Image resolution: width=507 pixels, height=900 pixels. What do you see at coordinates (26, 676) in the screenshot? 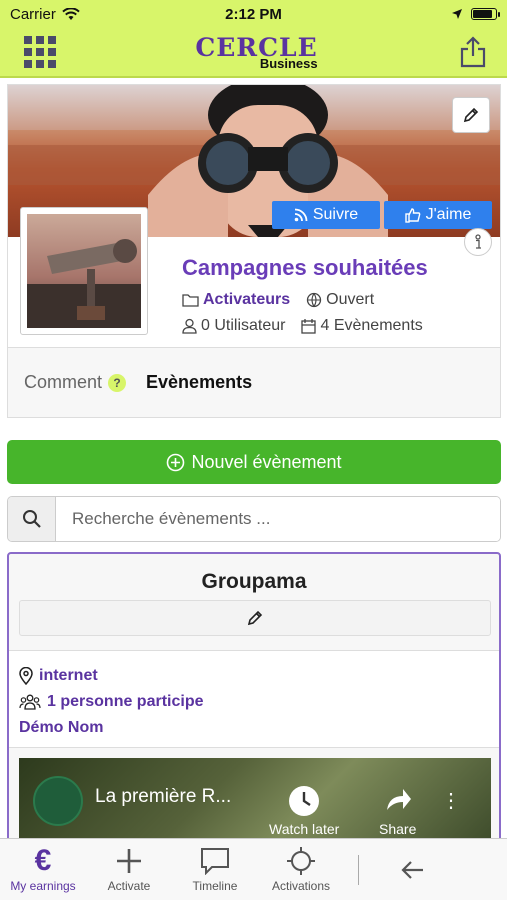
I see `map-pin-icon` at bounding box center [26, 676].